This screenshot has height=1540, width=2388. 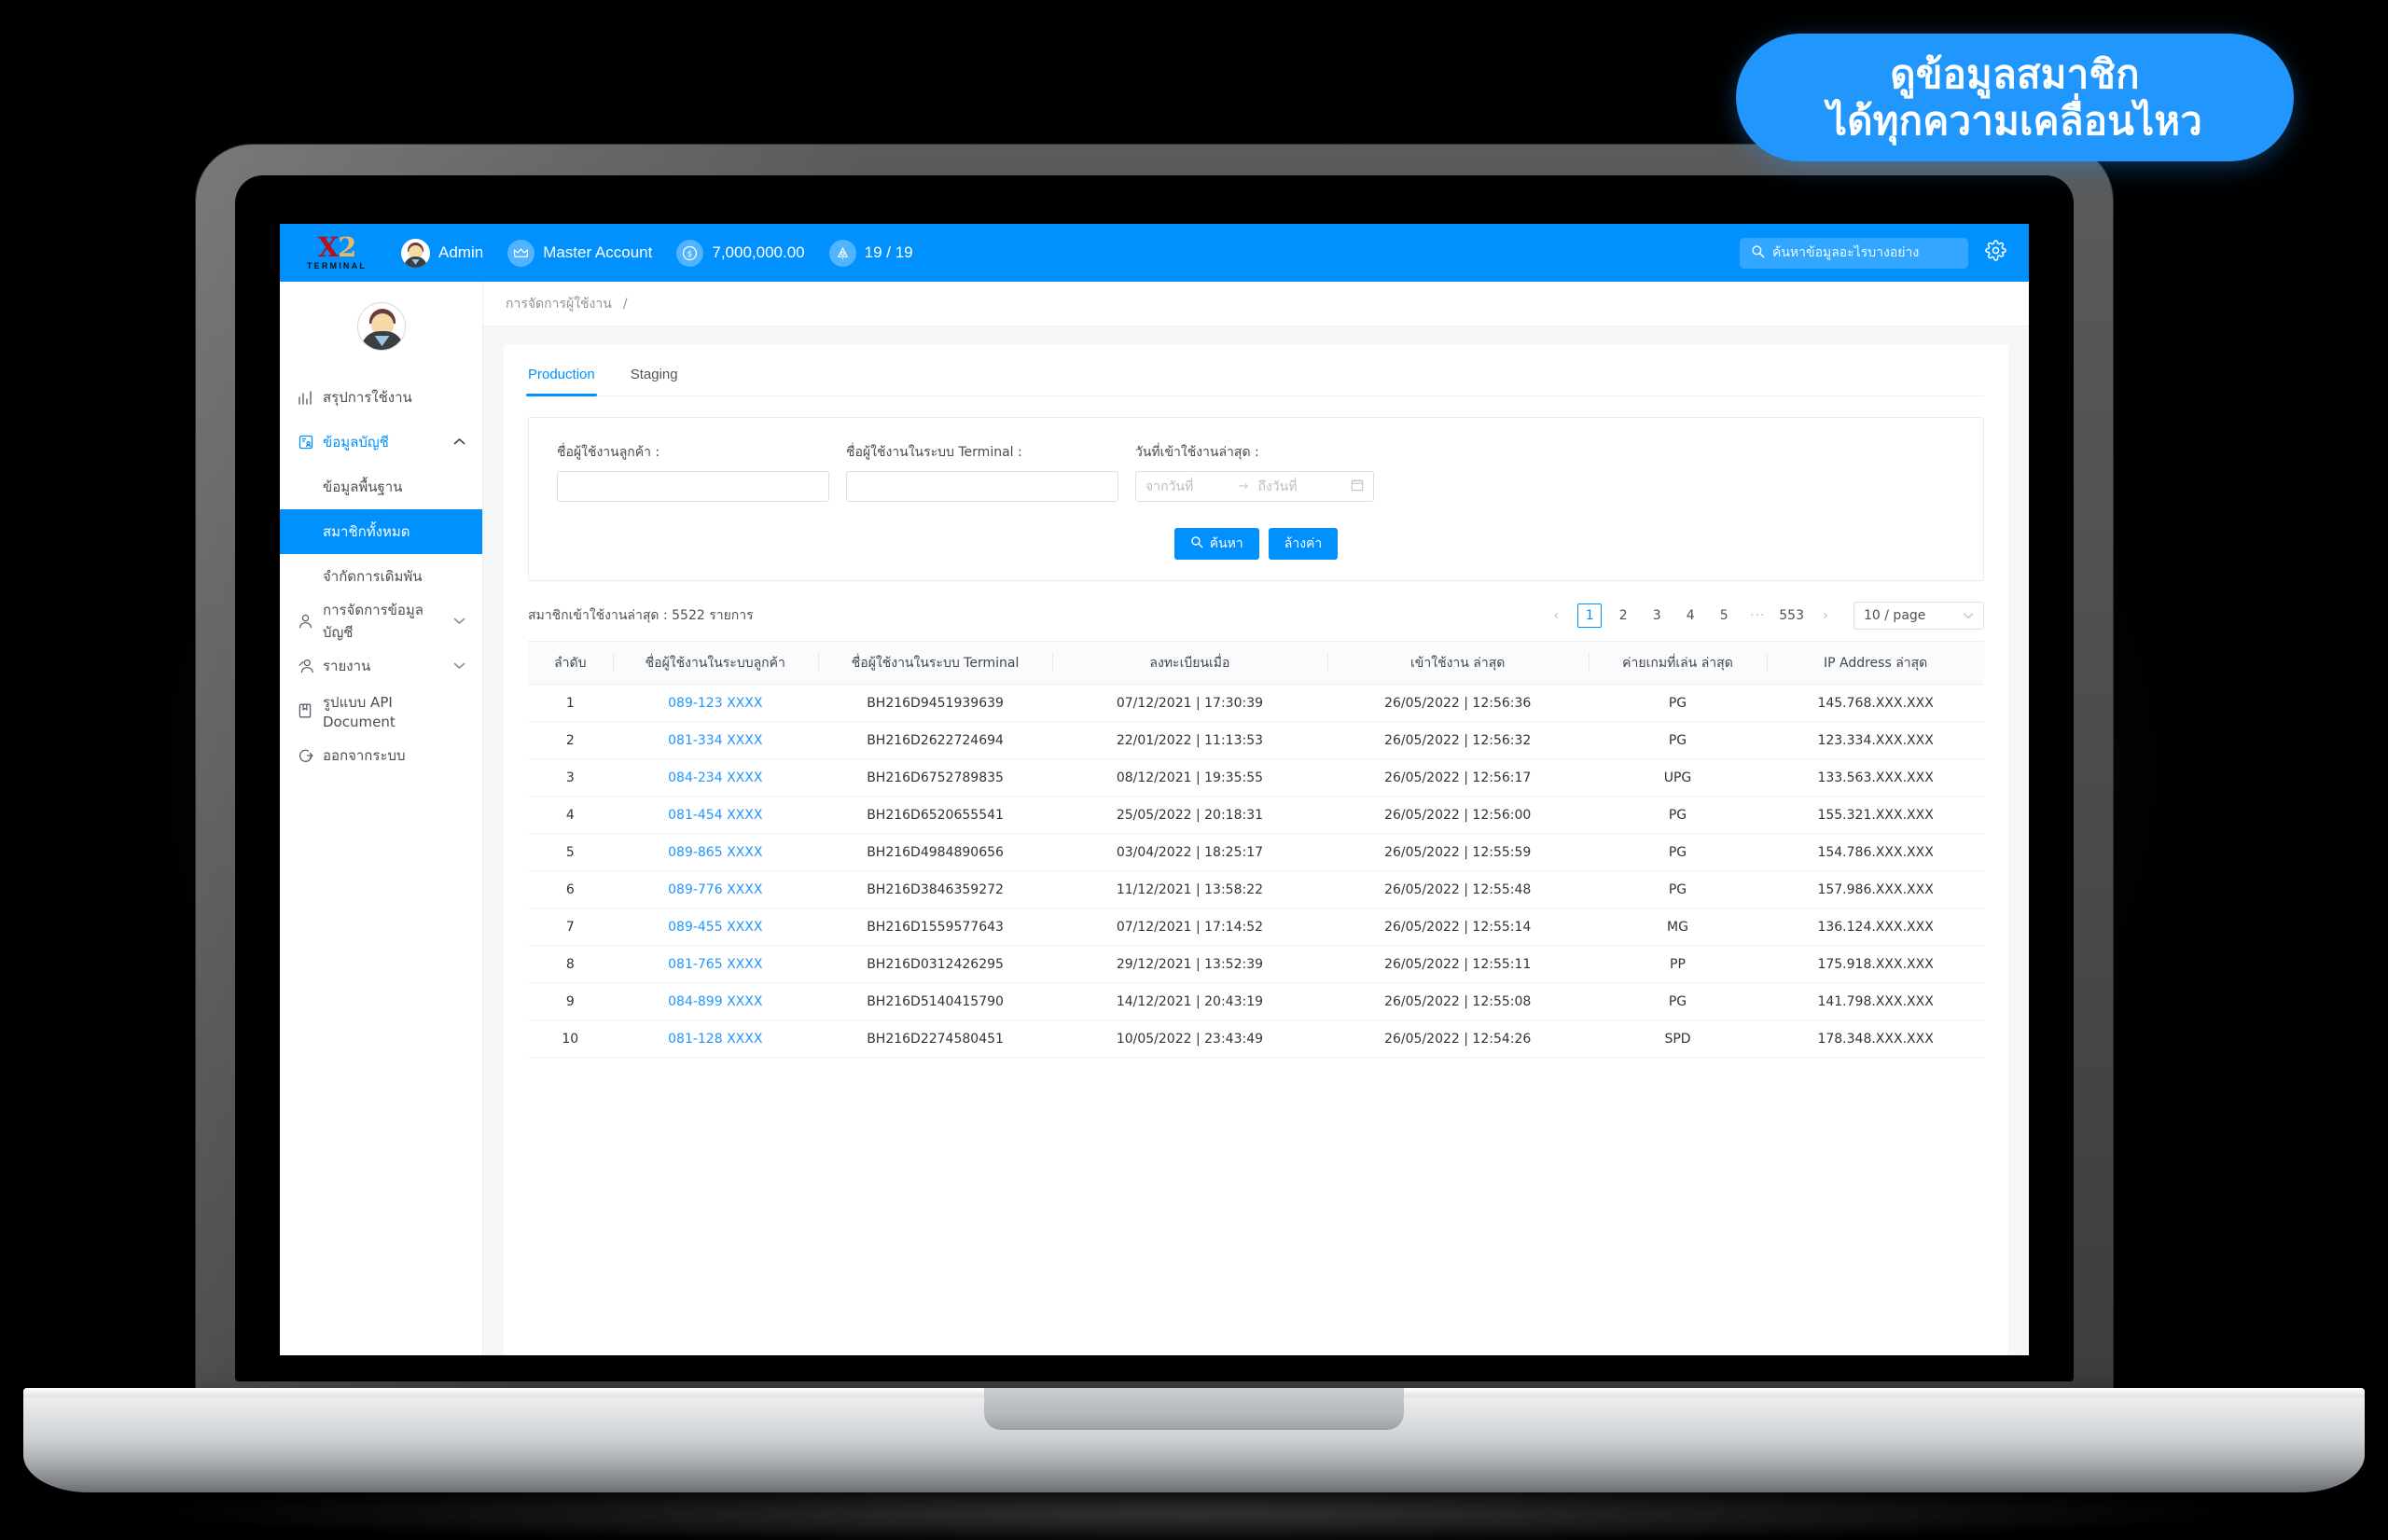 What do you see at coordinates (381, 666) in the screenshot?
I see `sidebar-item-reports: รายงาน` at bounding box center [381, 666].